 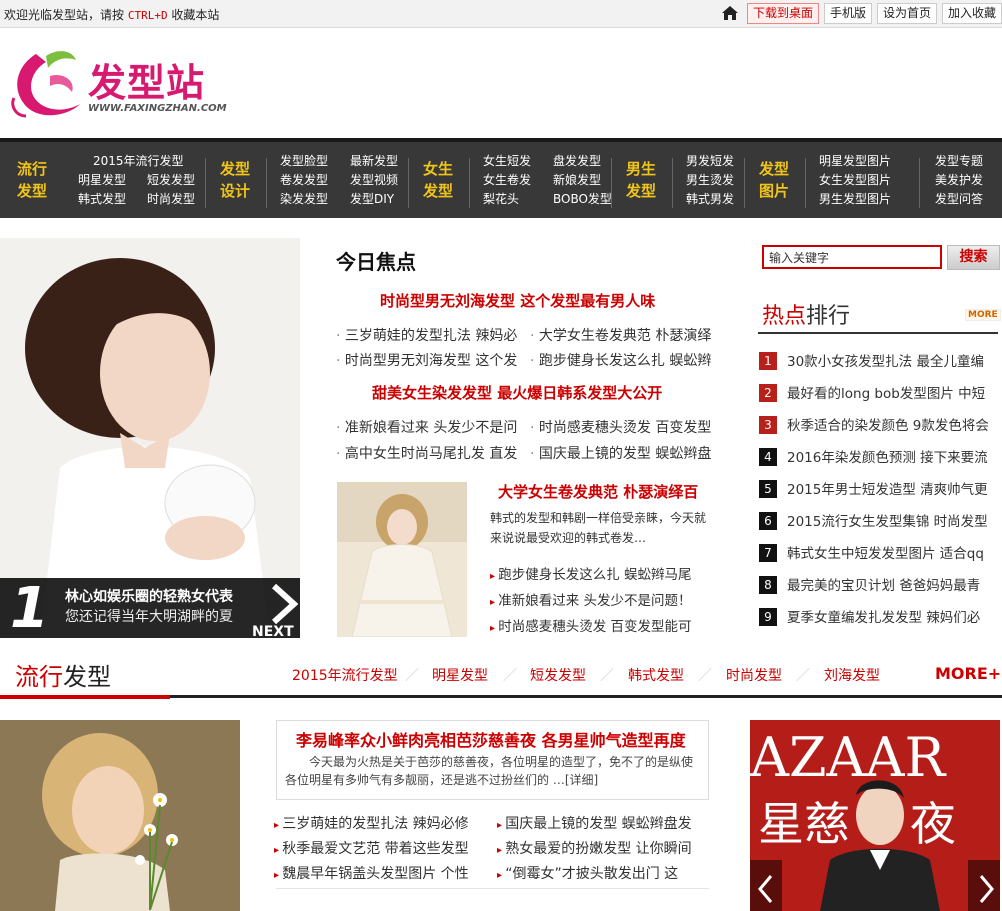 I want to click on chevron-right-icon, so click(x=986, y=889).